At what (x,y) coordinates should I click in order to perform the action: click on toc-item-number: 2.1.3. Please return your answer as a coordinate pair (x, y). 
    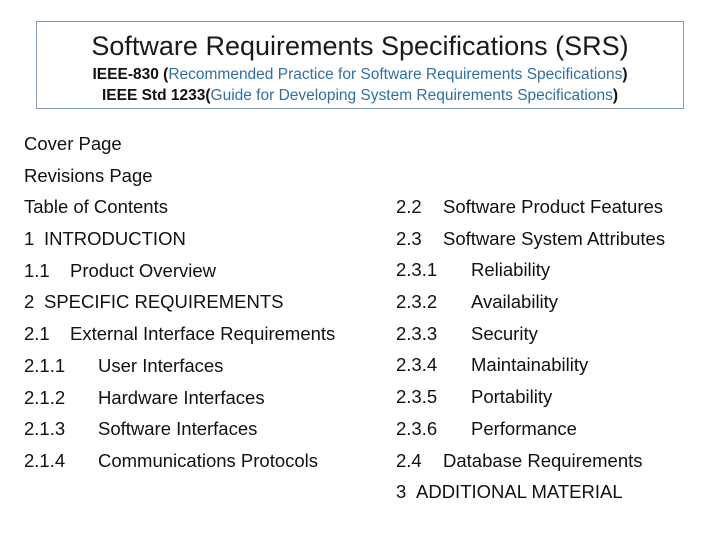
    Looking at the image, I should click on (45, 429).